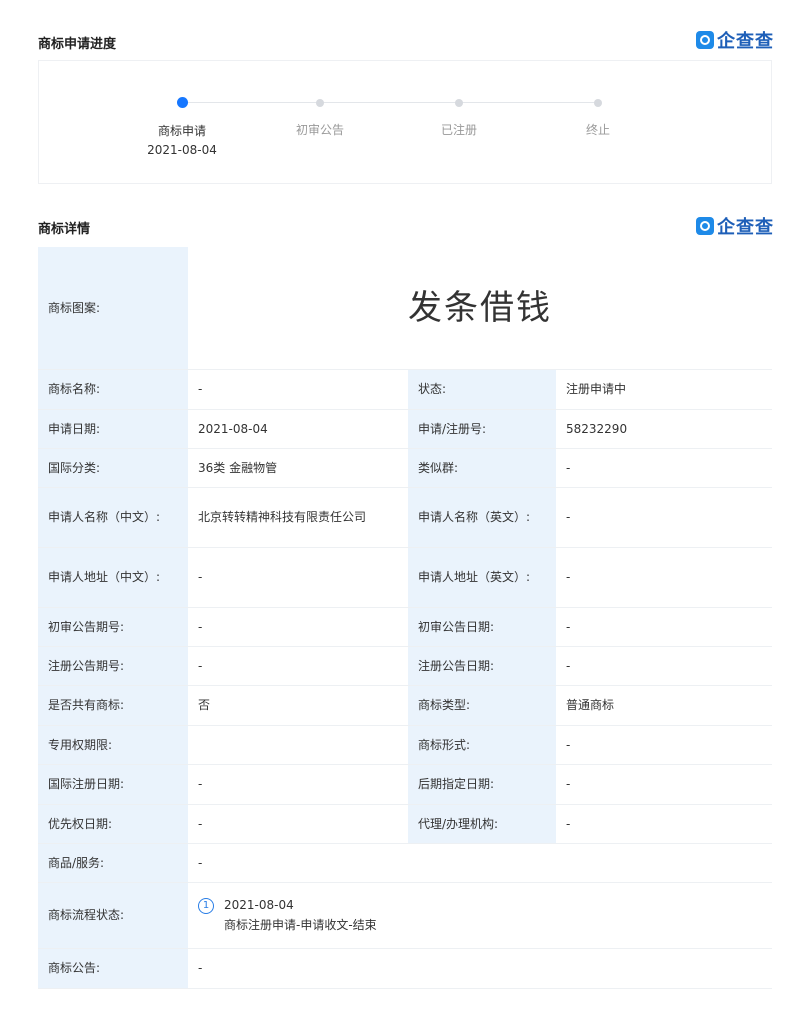 The height and width of the screenshot is (1024, 800). What do you see at coordinates (113, 627) in the screenshot?
I see `field-label: 初审公告期号:` at bounding box center [113, 627].